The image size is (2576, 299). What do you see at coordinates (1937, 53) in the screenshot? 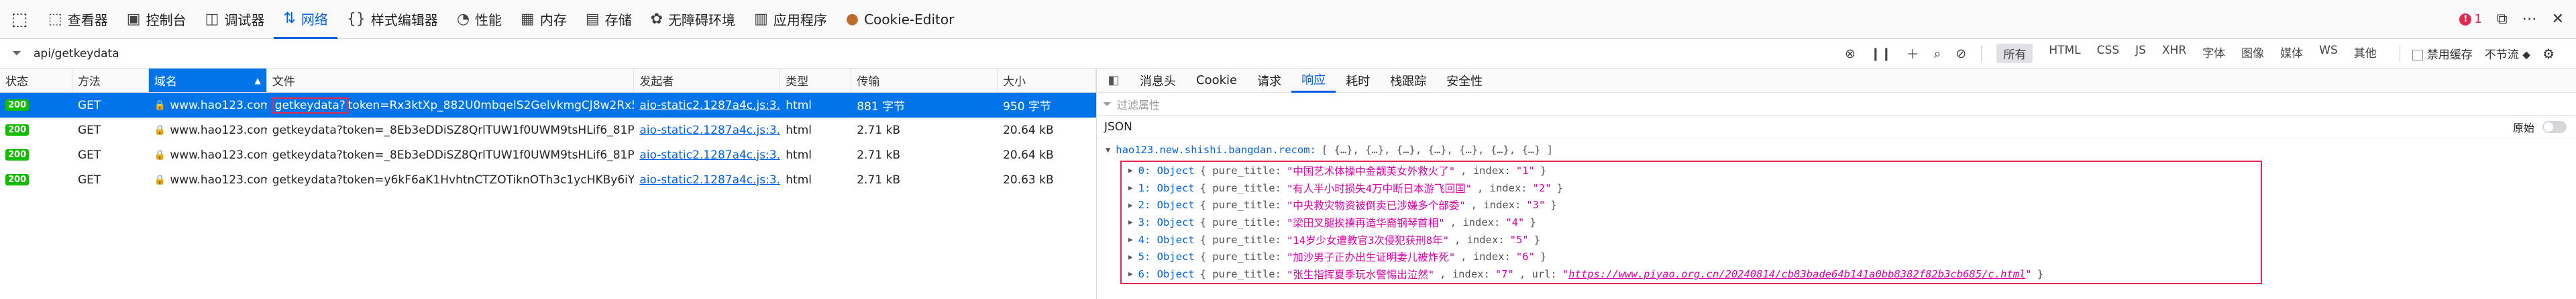
I see `search-icon: ⌕` at bounding box center [1937, 53].